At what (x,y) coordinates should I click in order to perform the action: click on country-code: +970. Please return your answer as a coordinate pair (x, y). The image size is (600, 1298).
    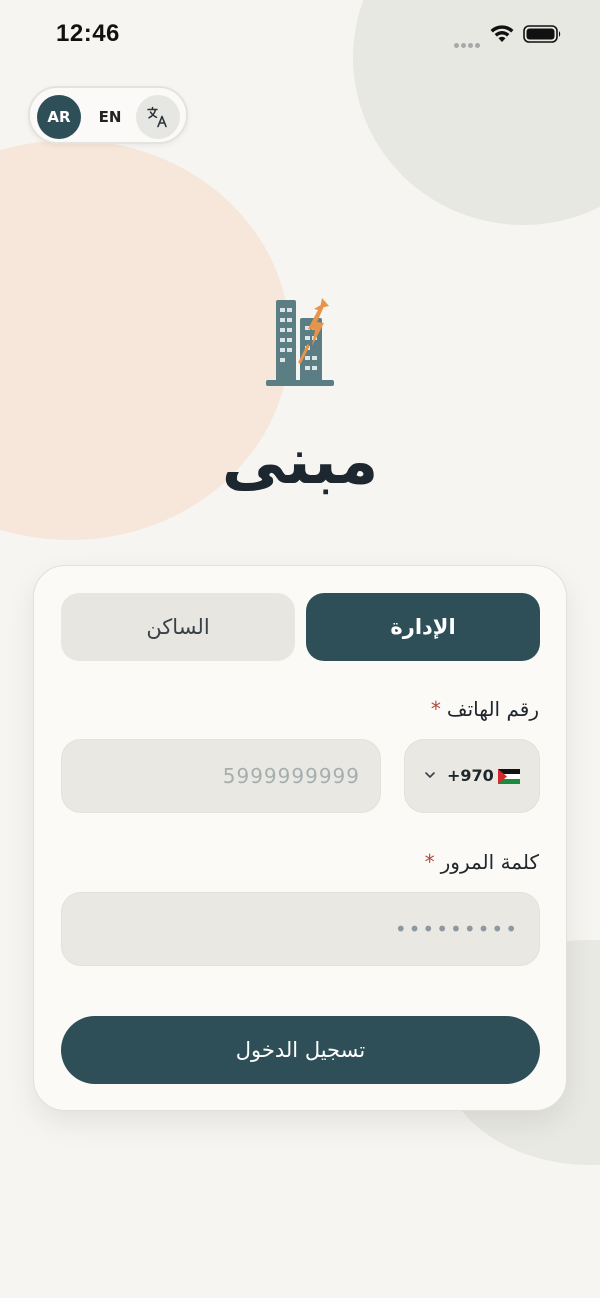
    Looking at the image, I should click on (470, 775).